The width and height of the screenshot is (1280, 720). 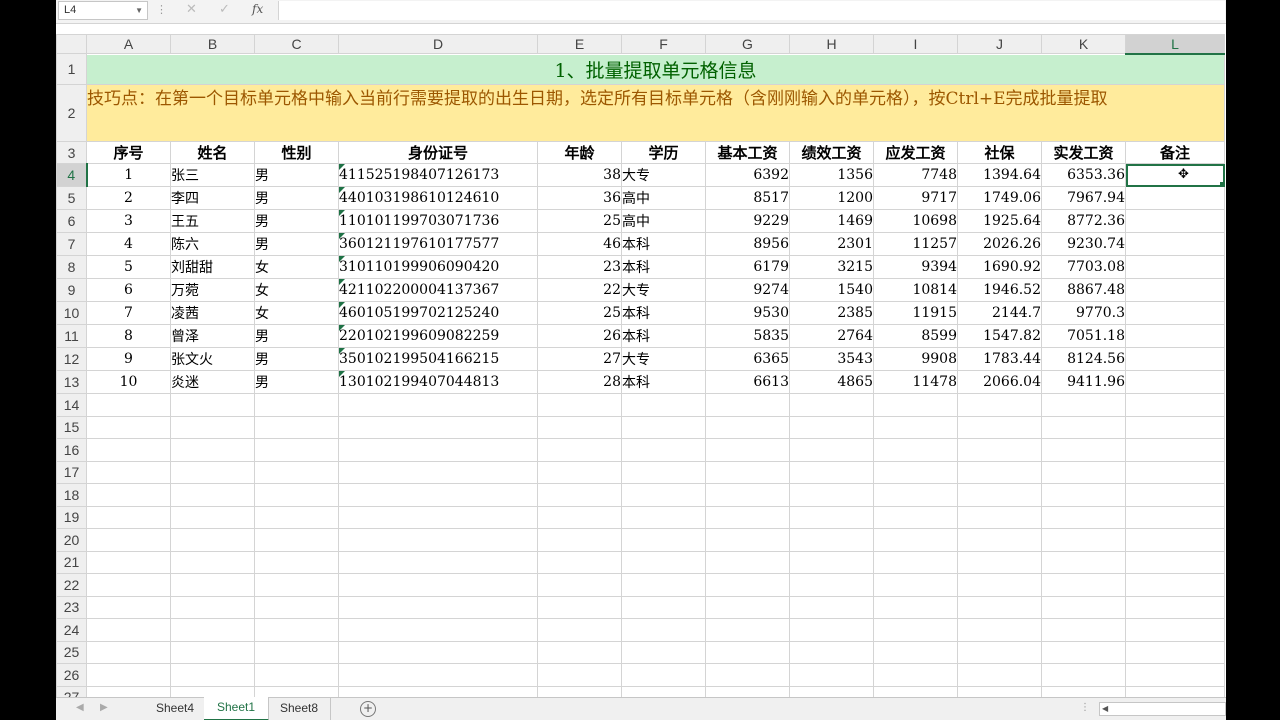 What do you see at coordinates (999, 359) in the screenshot?
I see `table-cell: 1783.44` at bounding box center [999, 359].